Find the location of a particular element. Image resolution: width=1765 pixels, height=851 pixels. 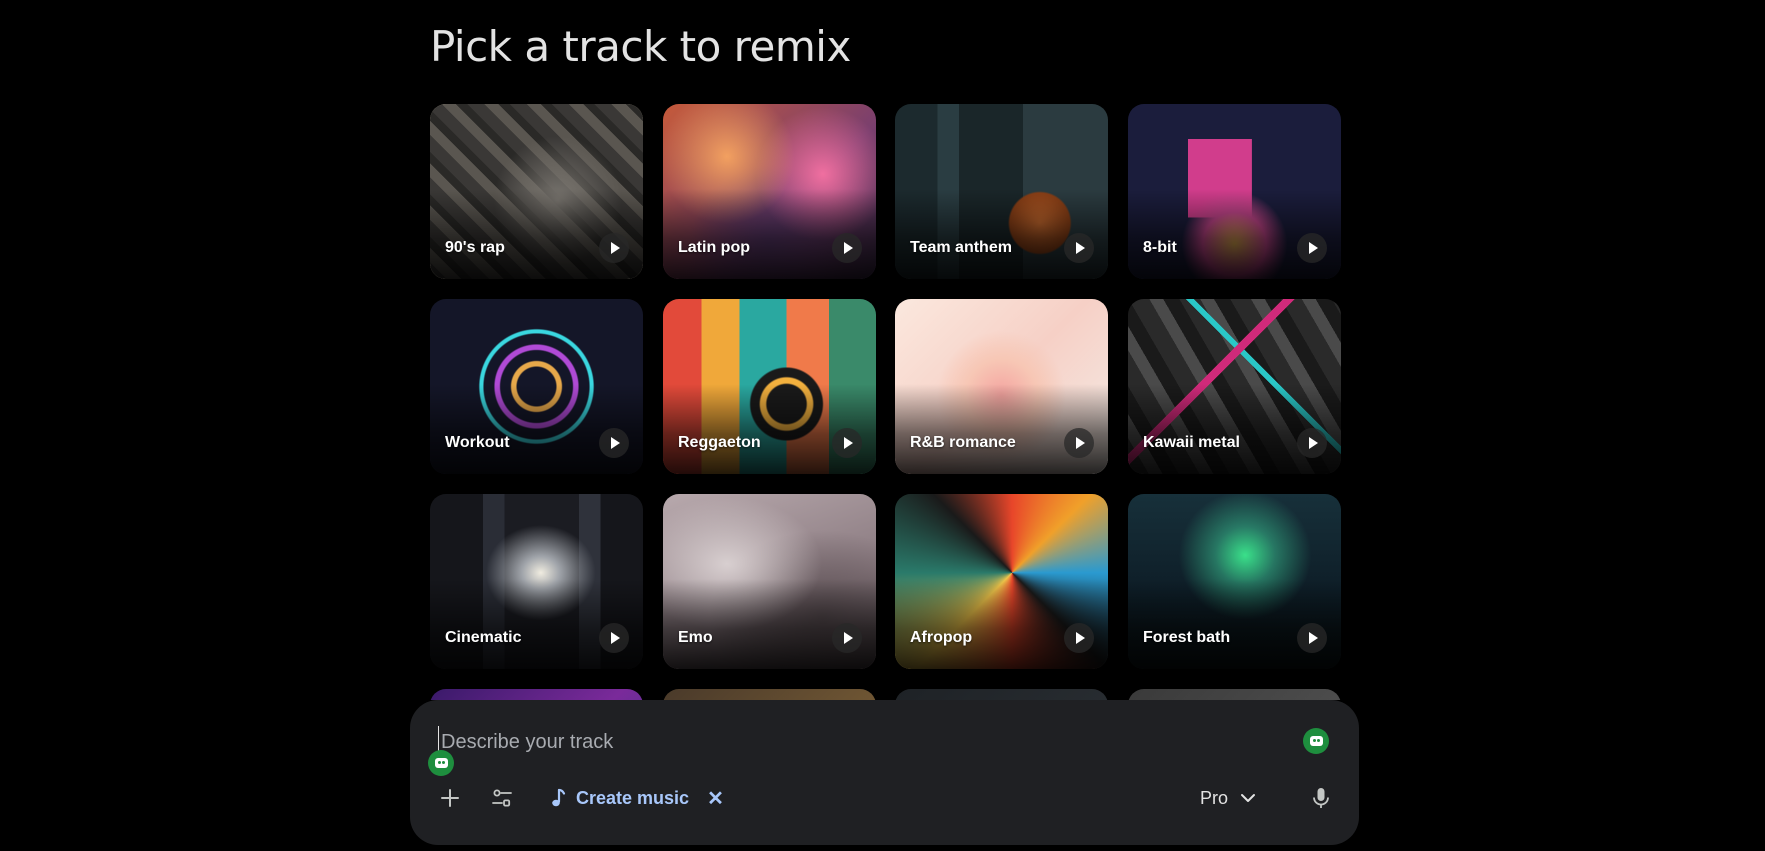

track-card-90s-rap: 90's rap is located at coordinates (536, 191).